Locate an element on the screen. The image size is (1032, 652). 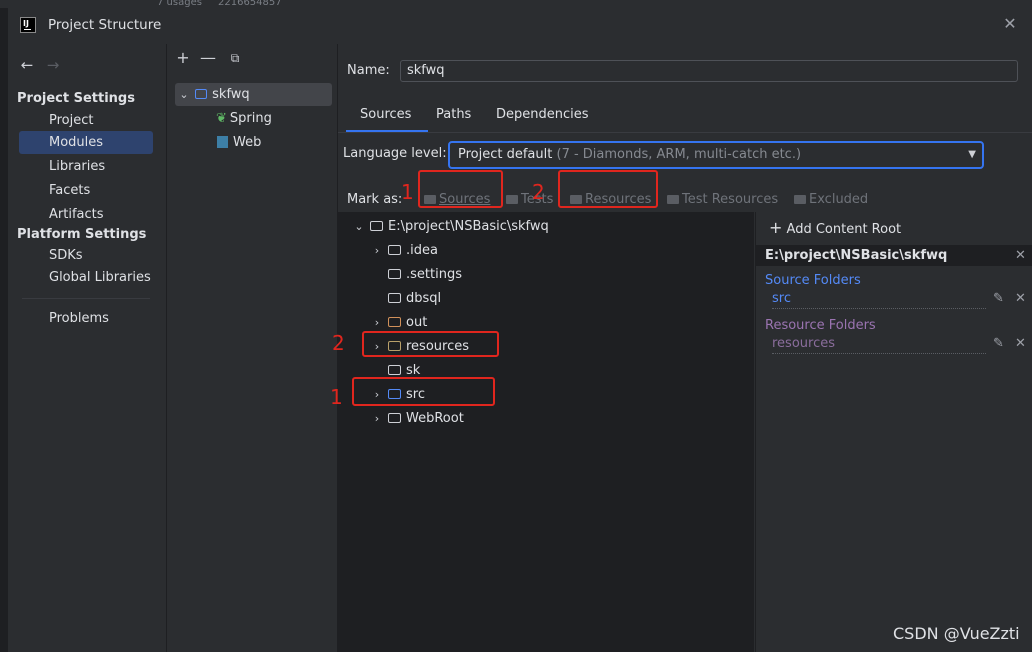
sidebar-item-libraries: Libraries is located at coordinates (86, 166).